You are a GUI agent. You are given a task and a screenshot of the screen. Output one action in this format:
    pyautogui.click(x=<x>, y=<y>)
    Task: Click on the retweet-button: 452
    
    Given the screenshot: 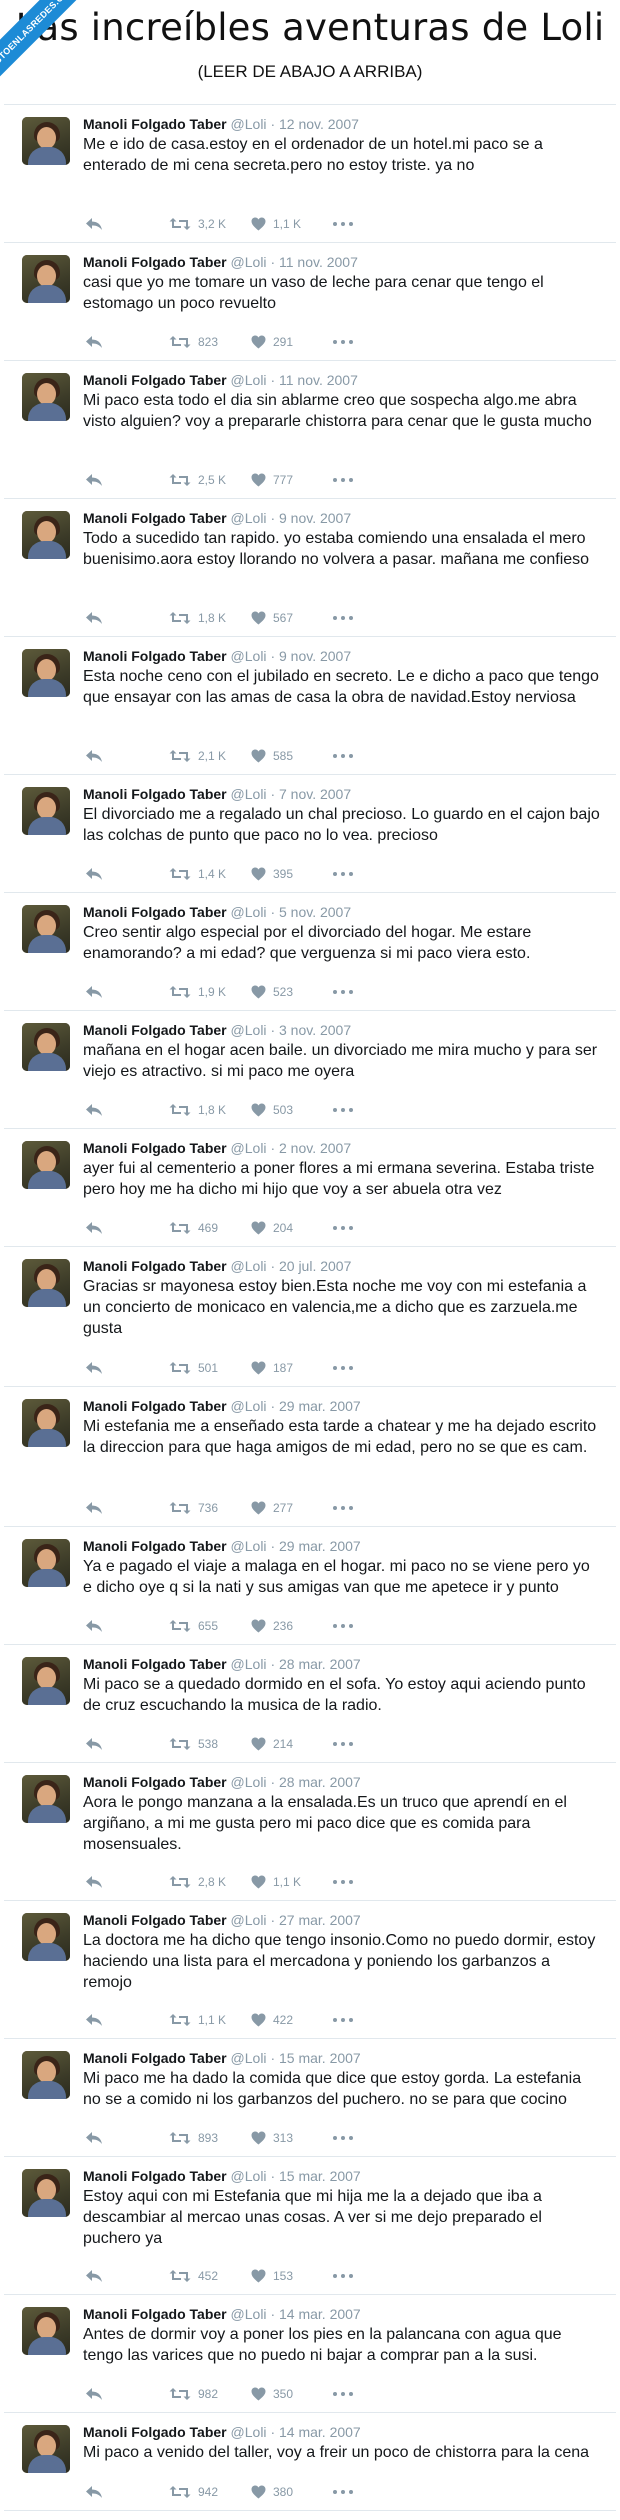 What is the action you would take?
    pyautogui.click(x=193, y=2276)
    